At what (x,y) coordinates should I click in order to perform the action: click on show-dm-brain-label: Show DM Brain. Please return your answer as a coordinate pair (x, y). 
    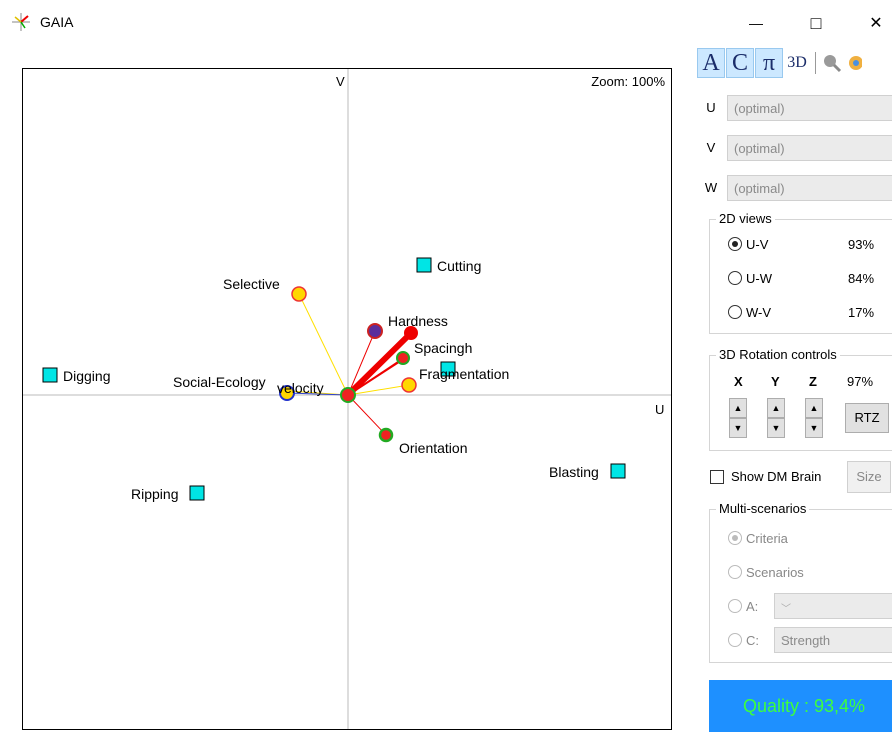
    Looking at the image, I should click on (776, 476).